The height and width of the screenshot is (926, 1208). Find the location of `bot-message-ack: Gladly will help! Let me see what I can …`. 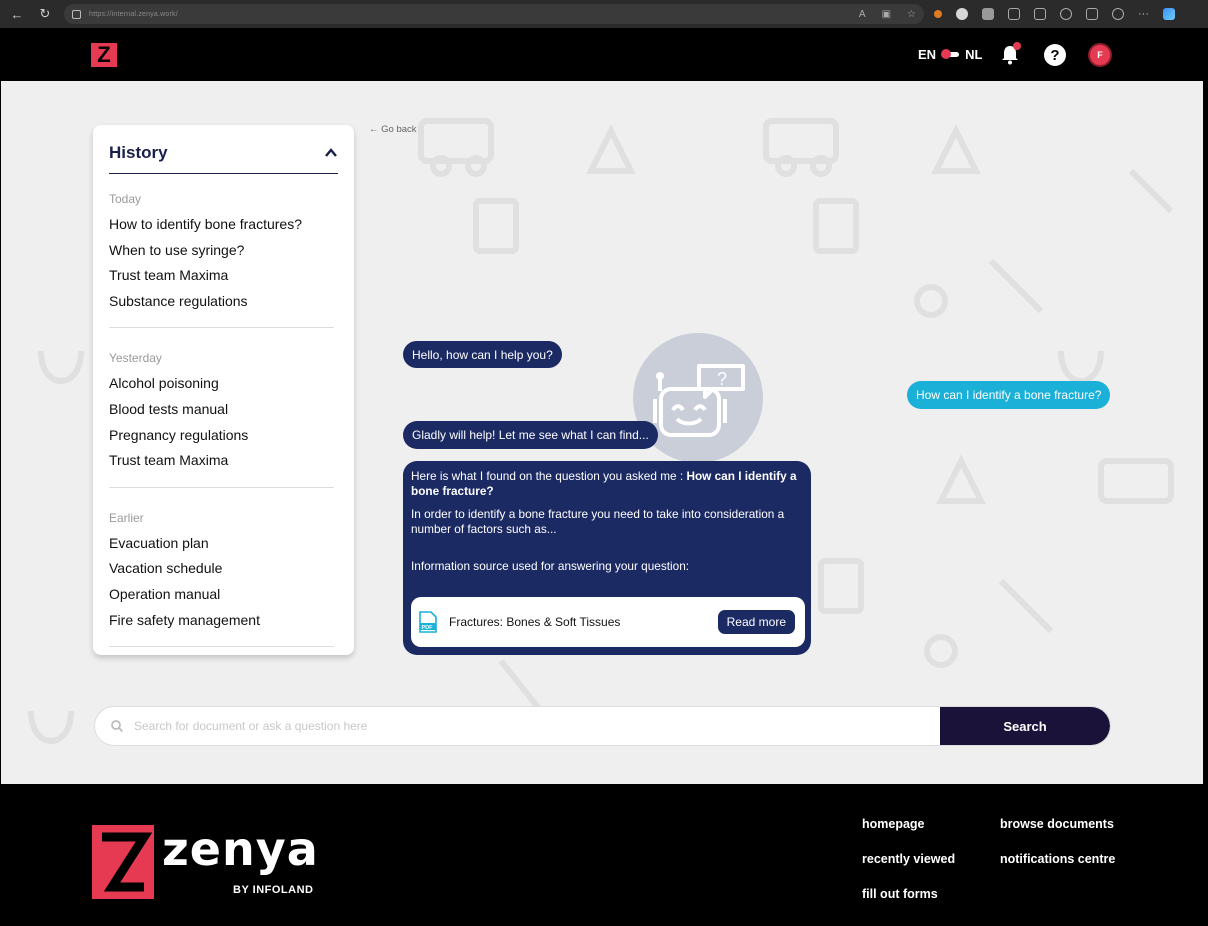

bot-message-ack: Gladly will help! Let me see what I can … is located at coordinates (530, 435).